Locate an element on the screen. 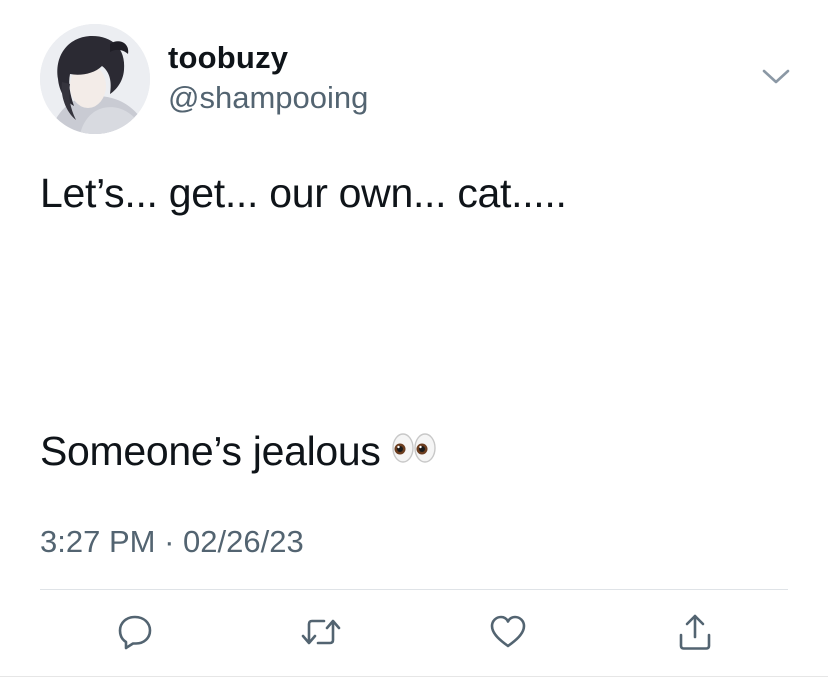 This screenshot has height=677, width=828. share-icon is located at coordinates (695, 632).